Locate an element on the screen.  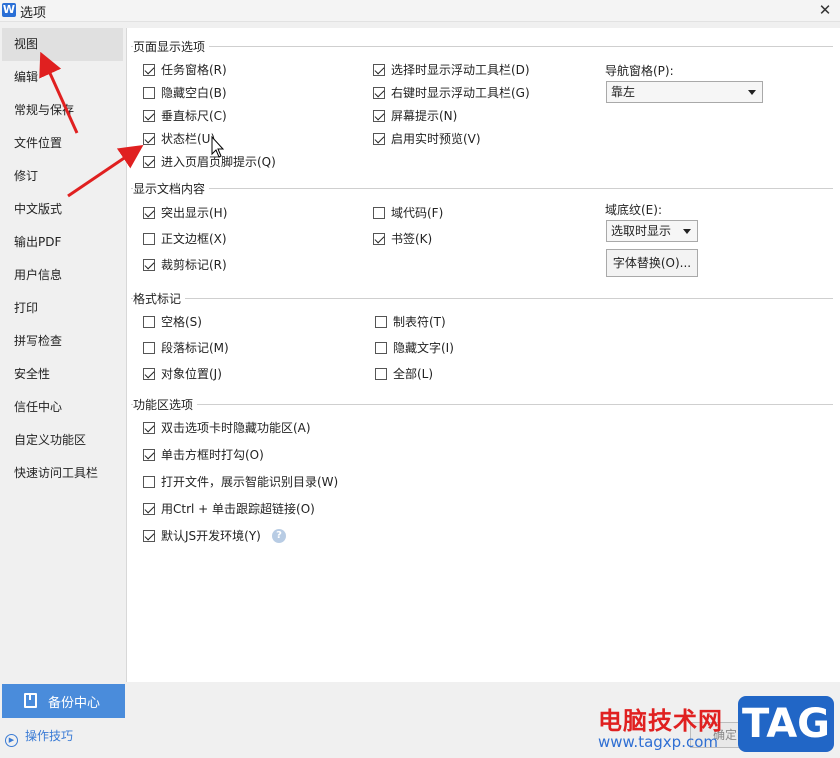
sidebar-item: 拼写检查 is located at coordinates (62, 341).